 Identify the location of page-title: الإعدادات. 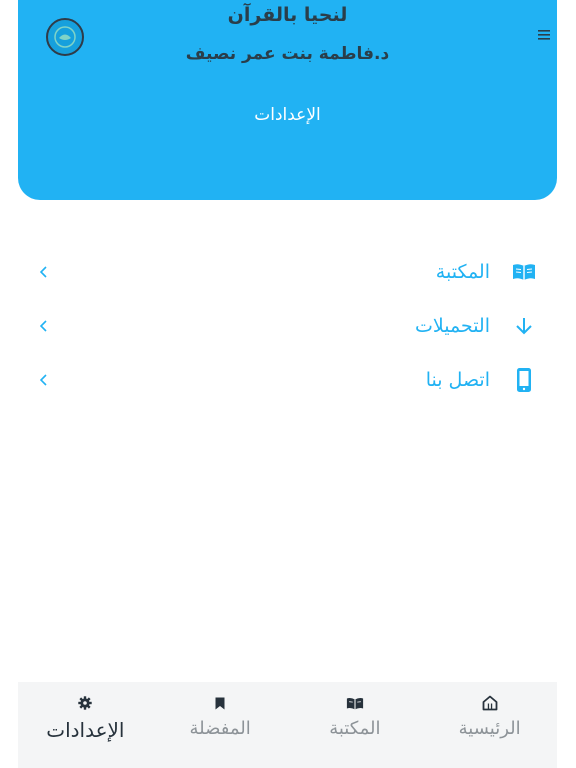
(287, 115).